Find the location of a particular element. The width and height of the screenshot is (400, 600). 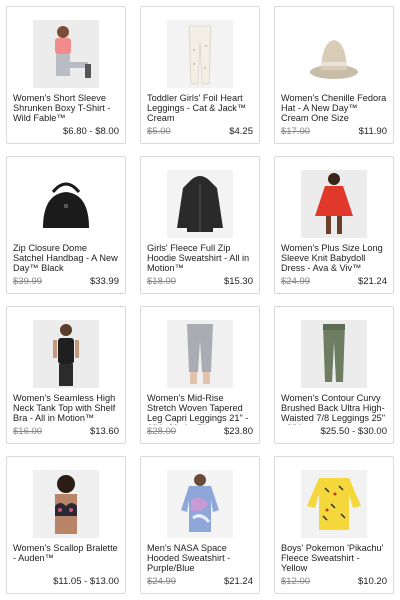

yellow-sweatshirt-image is located at coordinates (334, 504).